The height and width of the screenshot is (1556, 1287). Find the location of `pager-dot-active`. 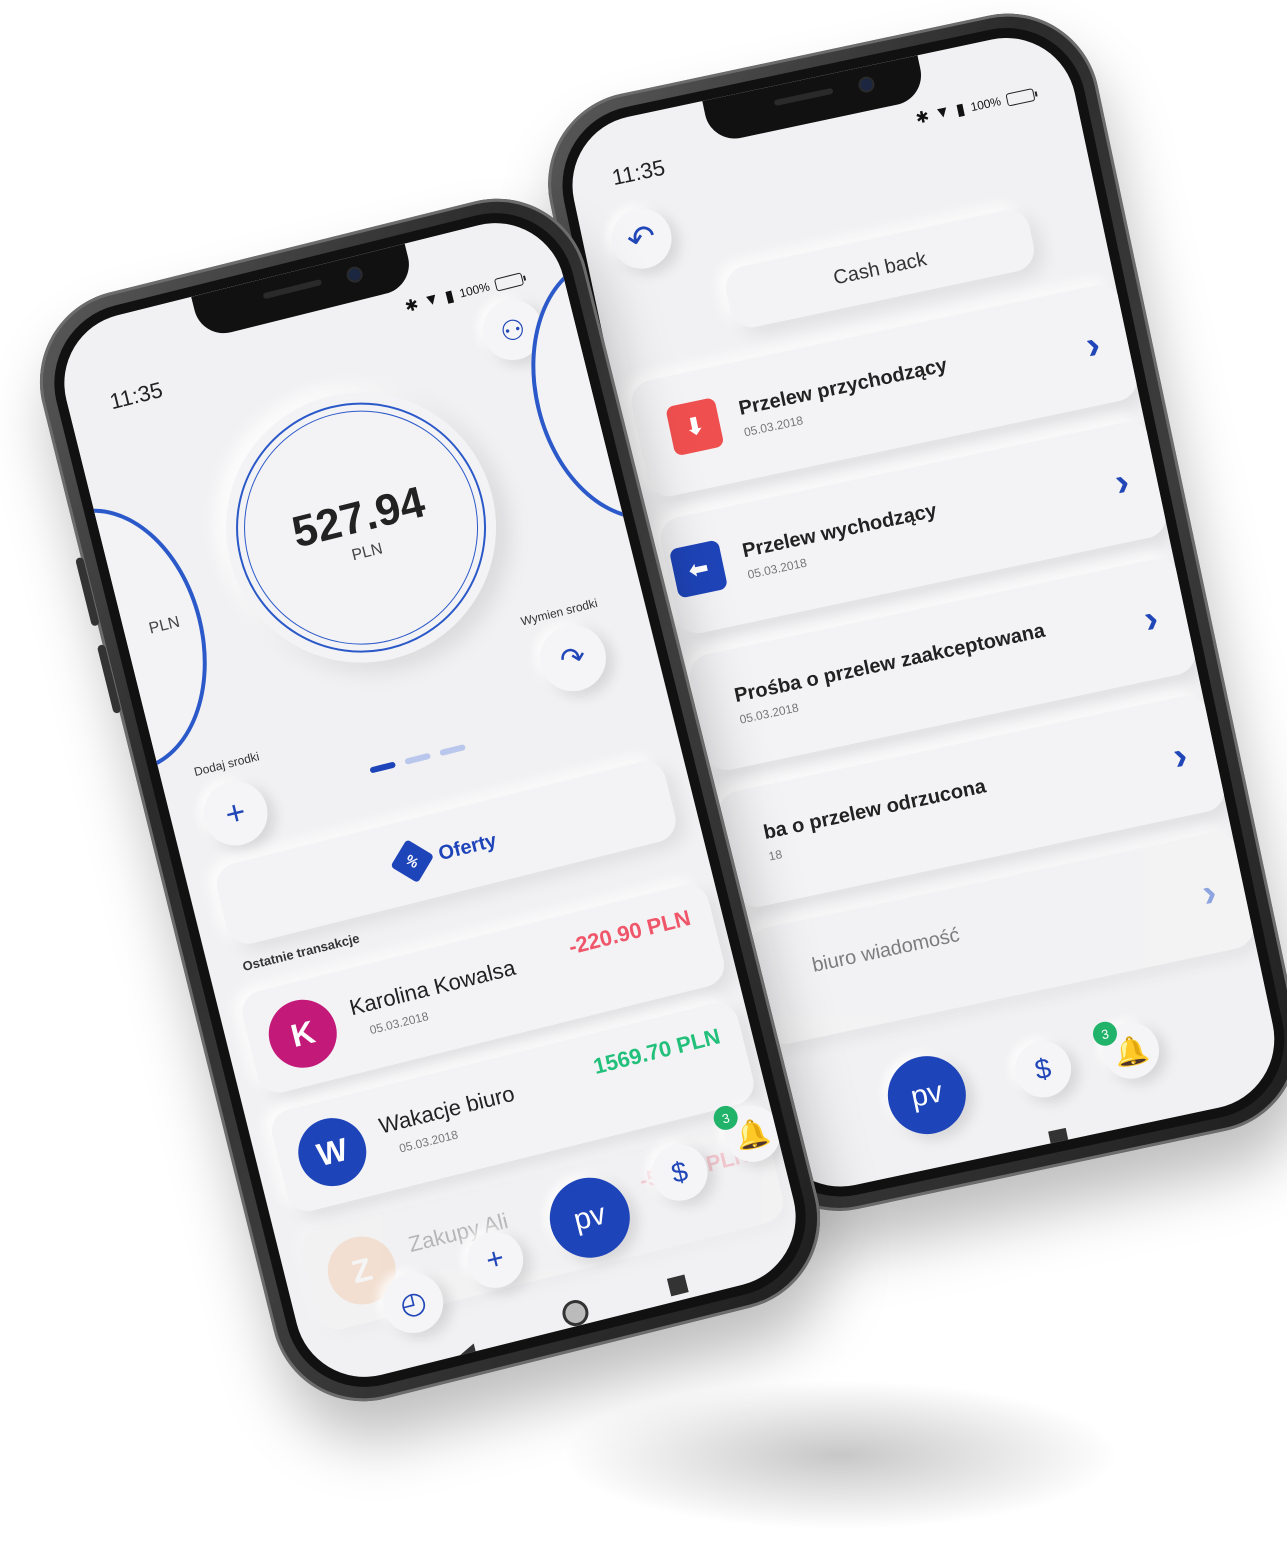

pager-dot-active is located at coordinates (383, 767).